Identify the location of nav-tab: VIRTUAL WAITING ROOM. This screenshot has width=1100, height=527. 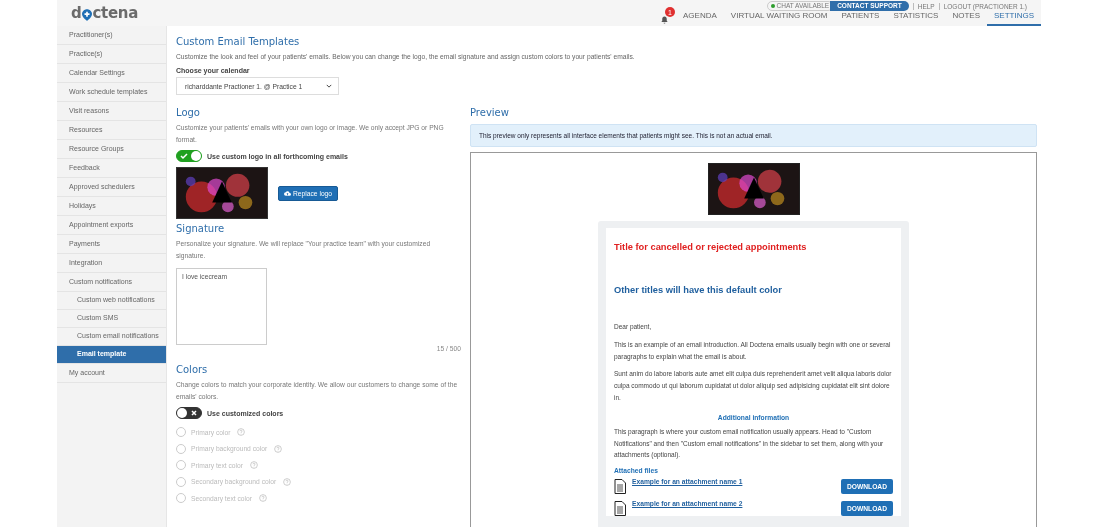
(779, 18).